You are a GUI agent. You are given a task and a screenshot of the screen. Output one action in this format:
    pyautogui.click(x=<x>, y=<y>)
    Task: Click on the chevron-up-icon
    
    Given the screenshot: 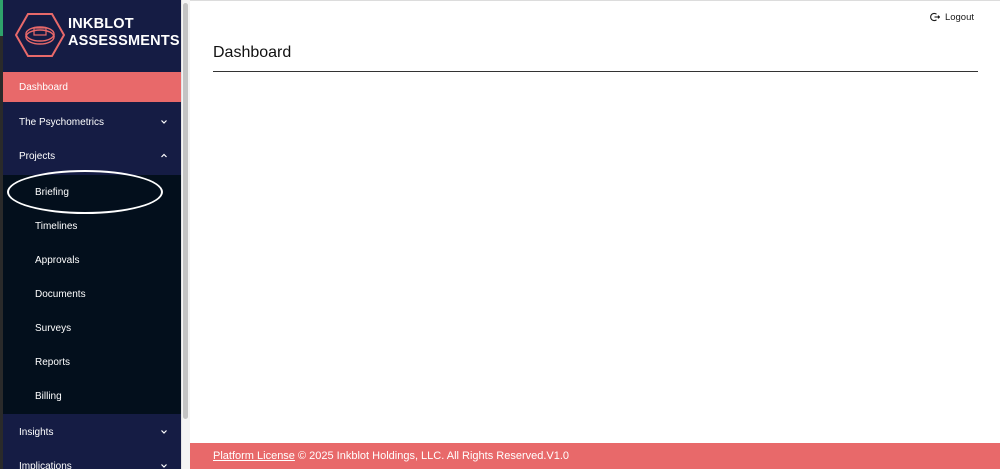 What is the action you would take?
    pyautogui.click(x=164, y=155)
    